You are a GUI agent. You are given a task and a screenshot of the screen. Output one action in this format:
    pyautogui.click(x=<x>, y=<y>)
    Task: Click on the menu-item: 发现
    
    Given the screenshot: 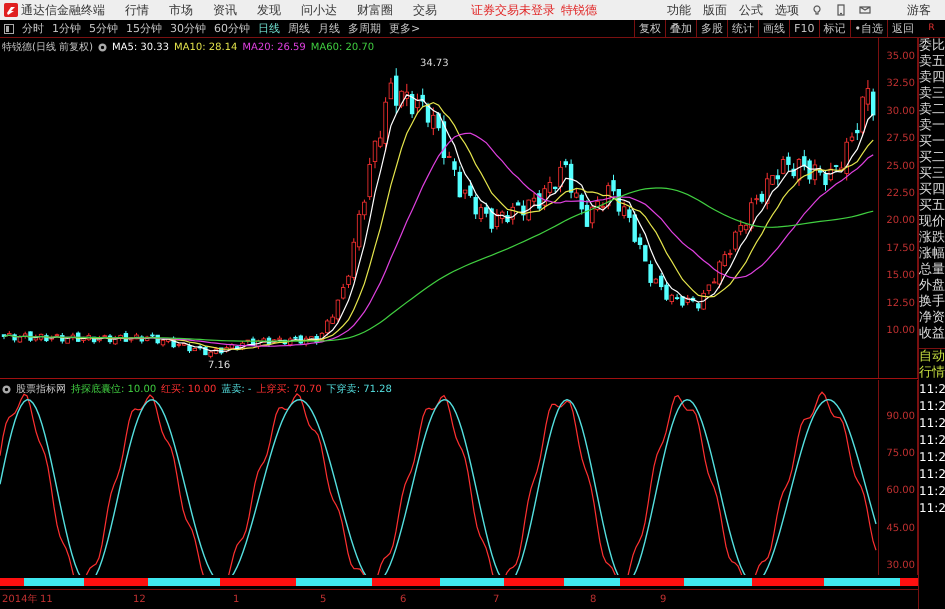 What is the action you would take?
    pyautogui.click(x=269, y=10)
    